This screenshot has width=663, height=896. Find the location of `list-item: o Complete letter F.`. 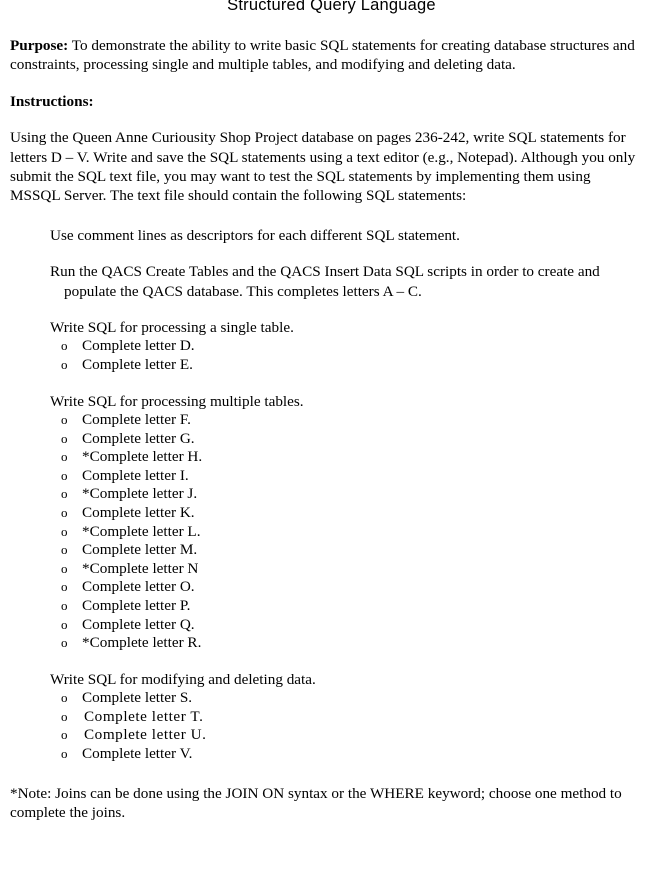

list-item: o Complete letter F. is located at coordinates (346, 420).